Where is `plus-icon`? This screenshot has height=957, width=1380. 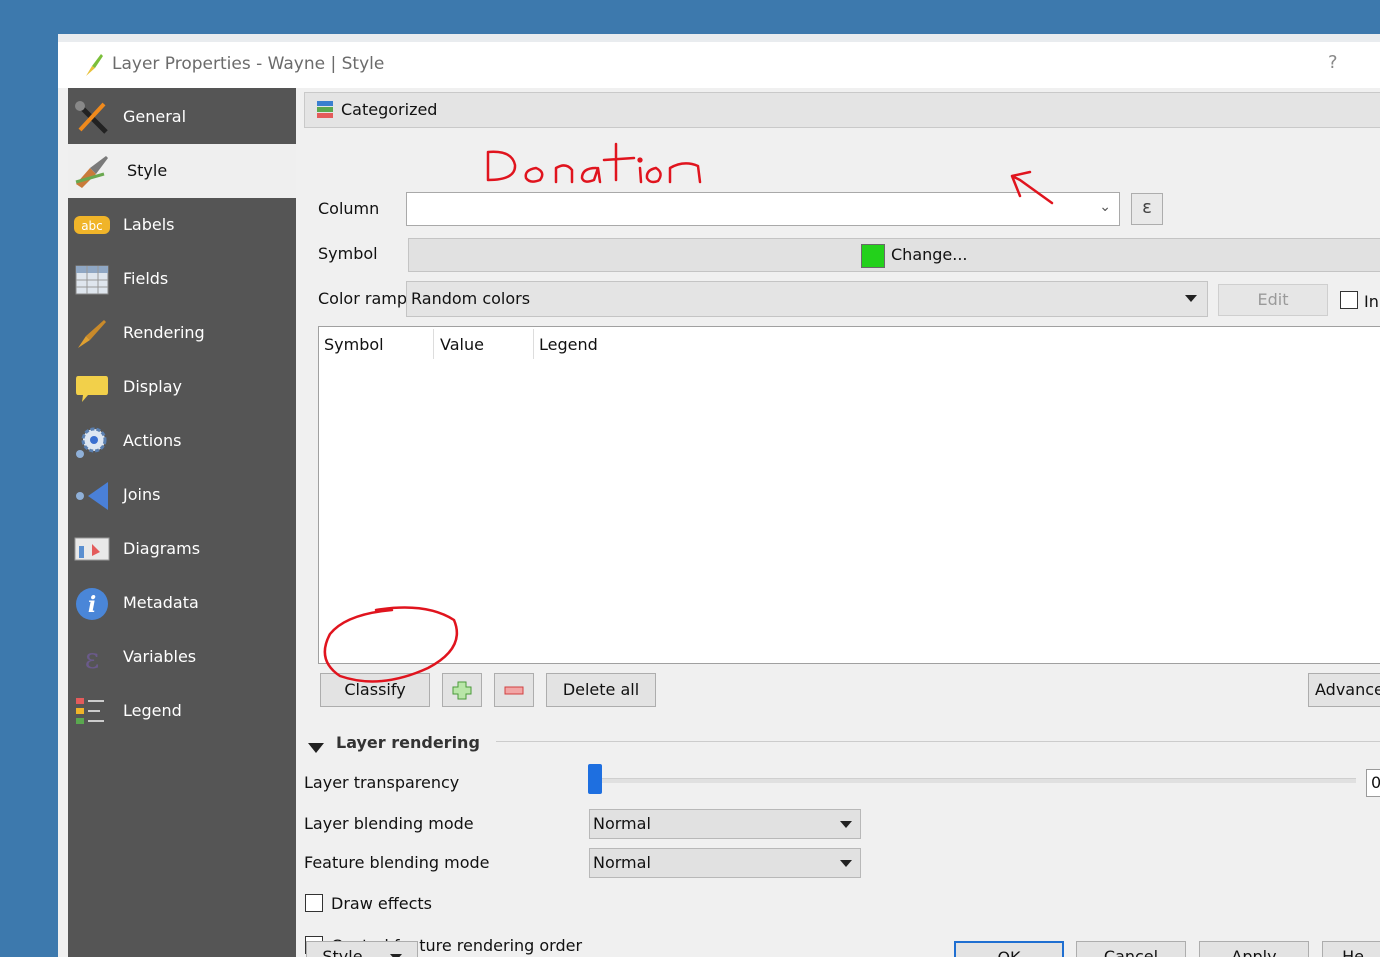
plus-icon is located at coordinates (462, 690).